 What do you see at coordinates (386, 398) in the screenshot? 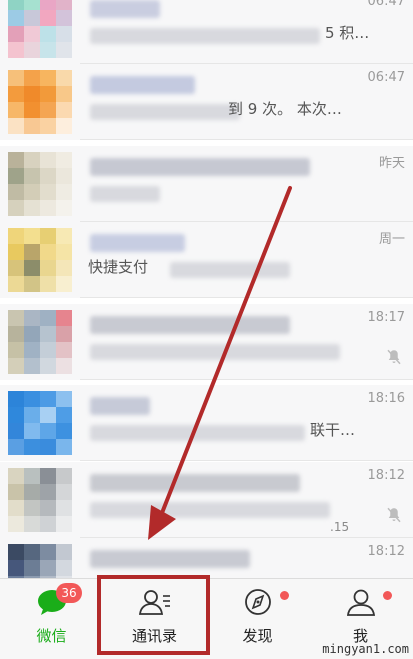
I see `message-time: 18:16` at bounding box center [386, 398].